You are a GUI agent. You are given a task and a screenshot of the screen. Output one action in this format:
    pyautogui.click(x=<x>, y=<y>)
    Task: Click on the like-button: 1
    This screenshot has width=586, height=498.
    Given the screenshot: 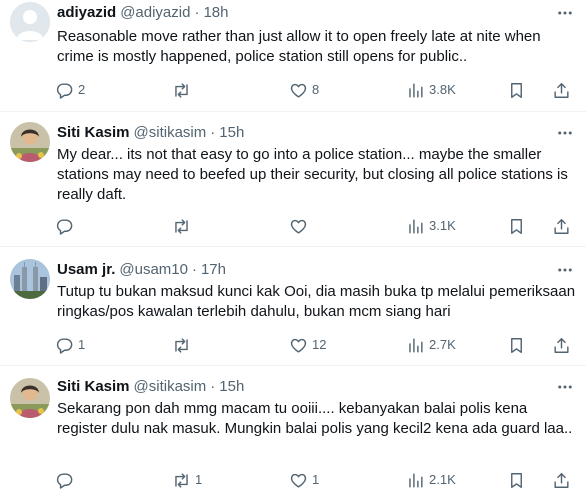 What is the action you would take?
    pyautogui.click(x=304, y=480)
    